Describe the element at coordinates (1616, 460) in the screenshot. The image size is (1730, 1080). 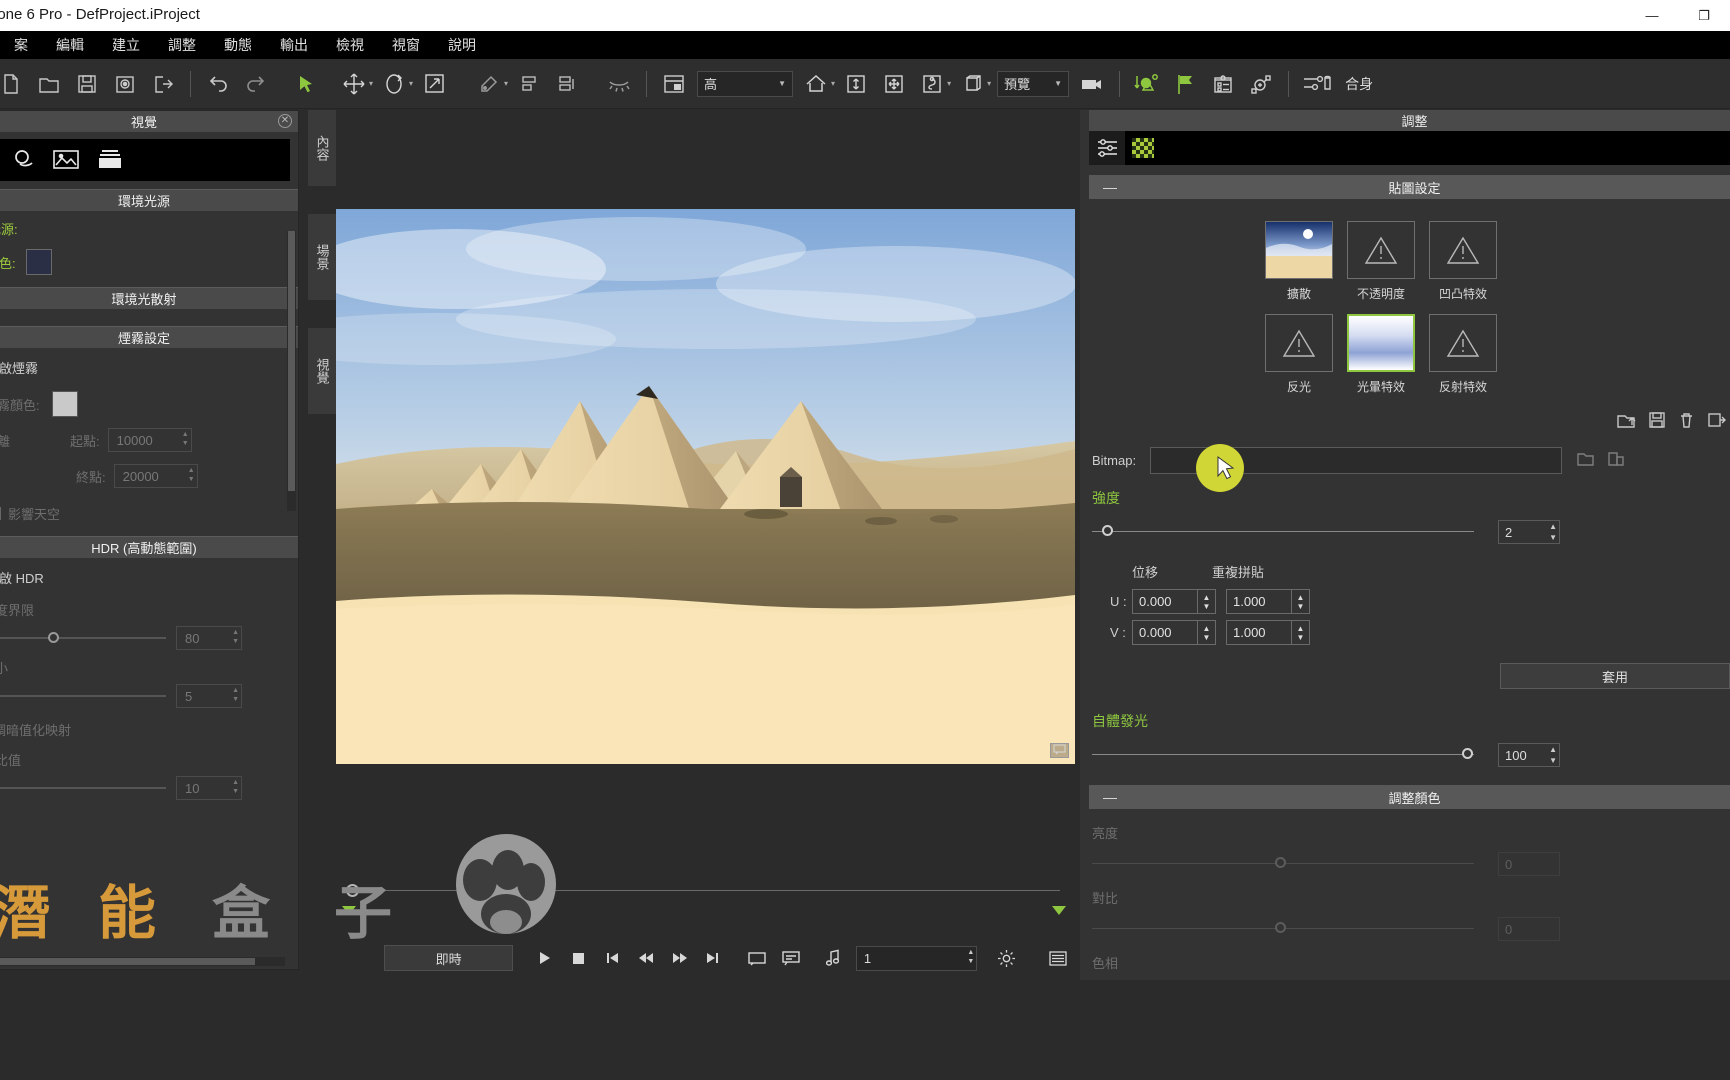
I see `paste-icon` at that location.